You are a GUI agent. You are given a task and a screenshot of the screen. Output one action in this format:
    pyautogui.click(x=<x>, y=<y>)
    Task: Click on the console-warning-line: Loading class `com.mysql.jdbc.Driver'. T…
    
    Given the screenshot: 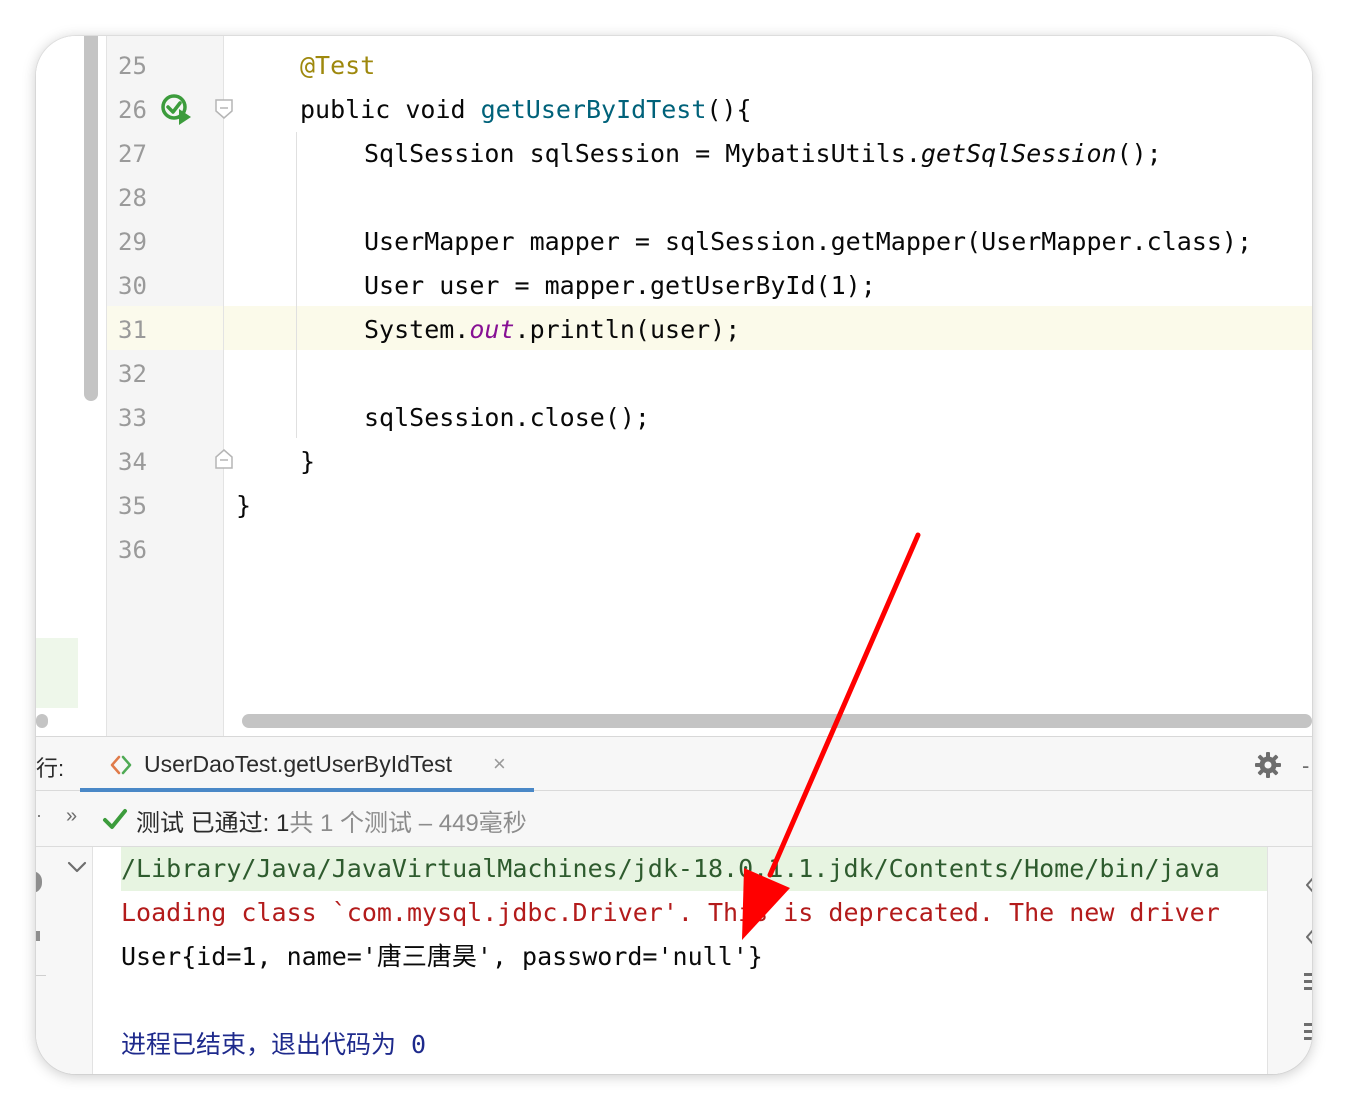 What is the action you would take?
    pyautogui.click(x=670, y=912)
    